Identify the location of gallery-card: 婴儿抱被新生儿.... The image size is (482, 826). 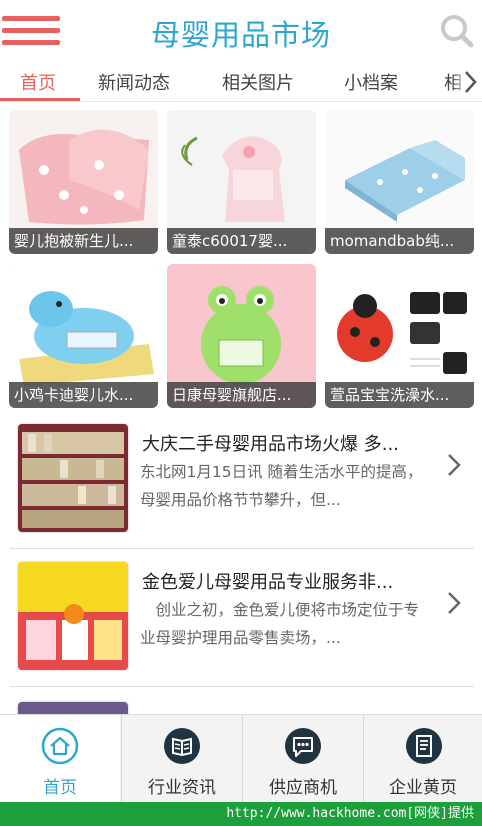
(83, 182).